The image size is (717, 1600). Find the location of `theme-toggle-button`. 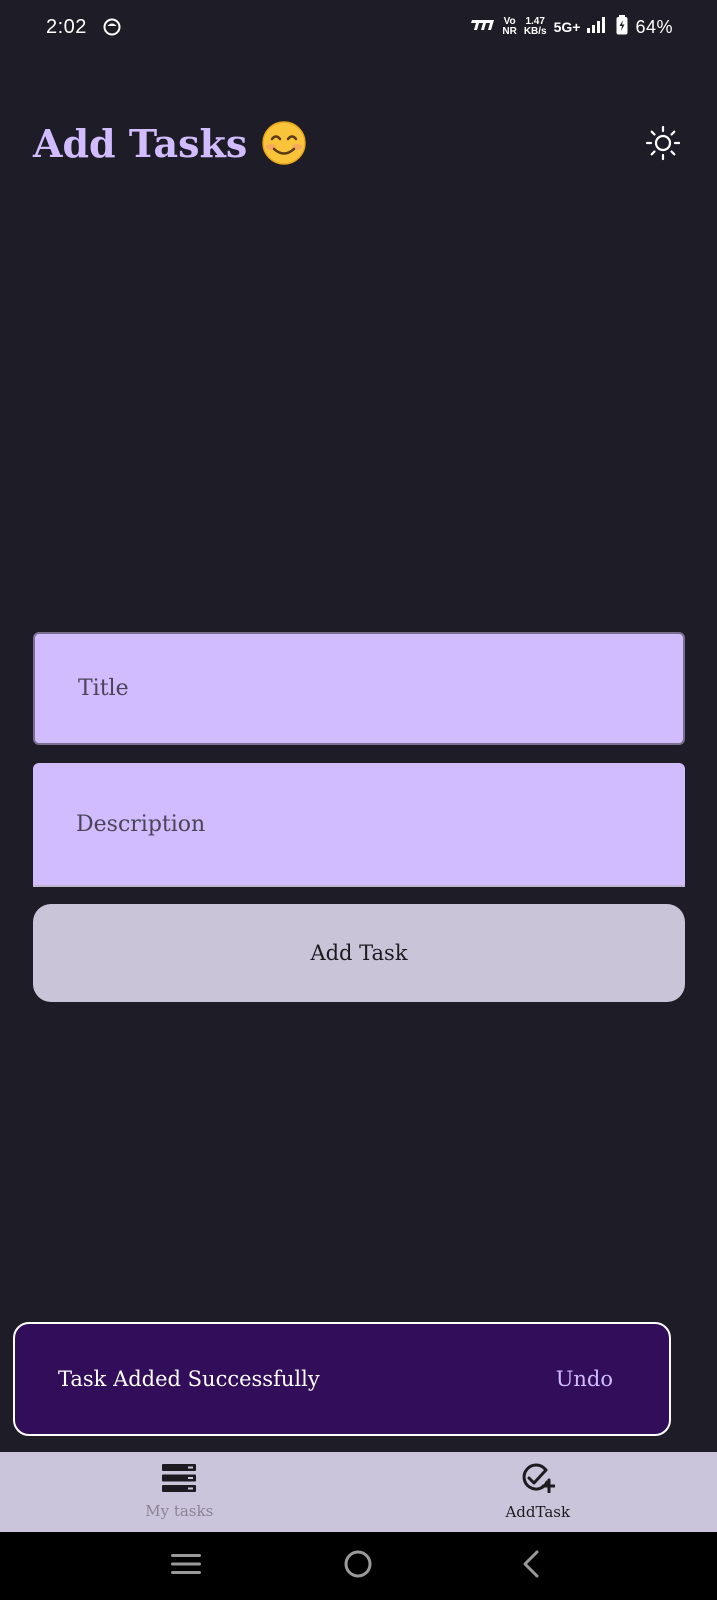

theme-toggle-button is located at coordinates (663, 145).